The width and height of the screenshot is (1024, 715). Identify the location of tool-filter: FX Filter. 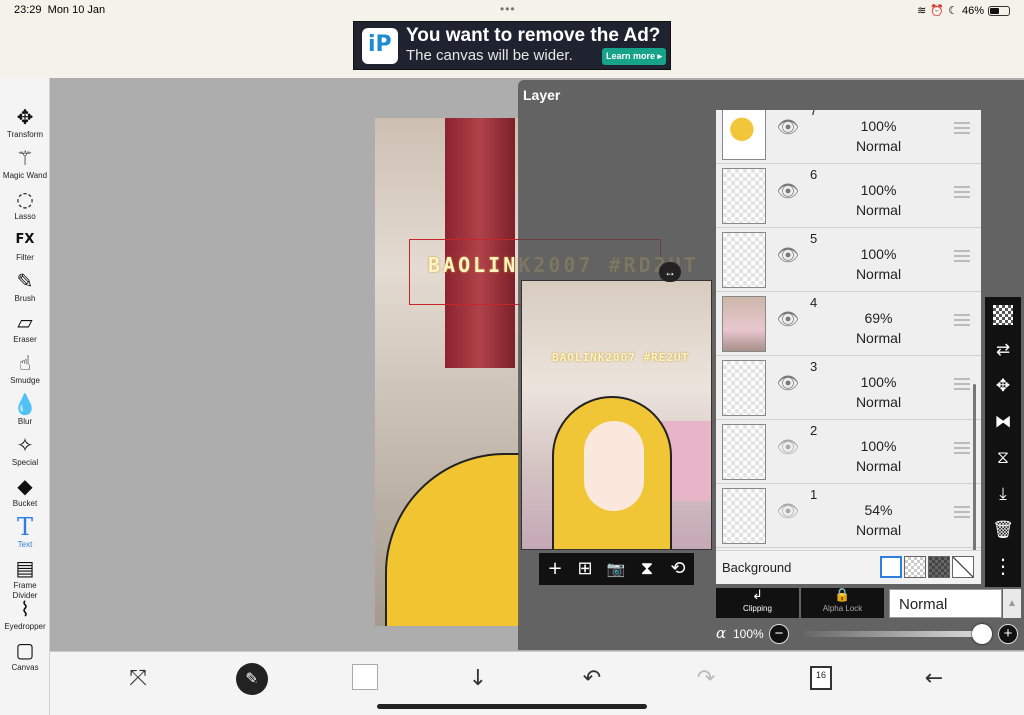
(25, 247).